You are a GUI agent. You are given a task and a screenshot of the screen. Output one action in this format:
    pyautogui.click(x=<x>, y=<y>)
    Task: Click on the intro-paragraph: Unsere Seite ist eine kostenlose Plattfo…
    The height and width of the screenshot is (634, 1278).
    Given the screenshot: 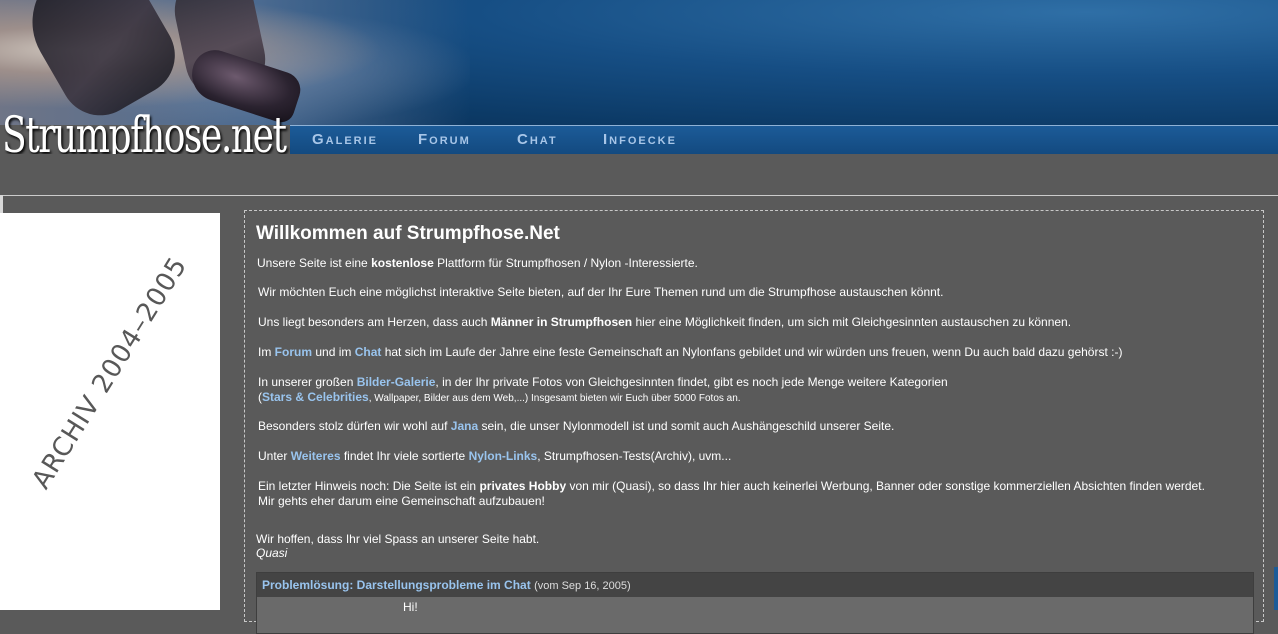 What is the action you would take?
    pyautogui.click(x=737, y=263)
    